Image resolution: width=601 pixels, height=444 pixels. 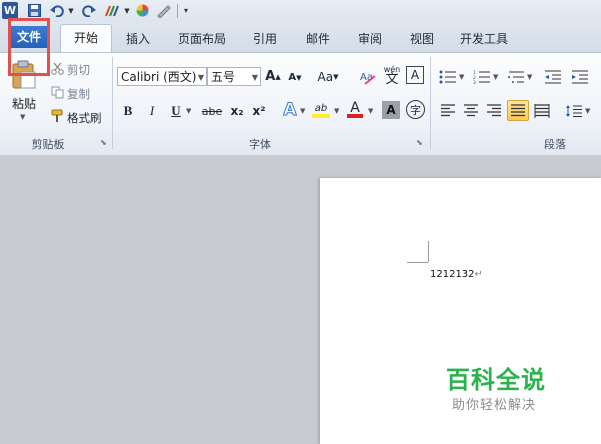 I want to click on multilevel-dropdown-icon: ▼, so click(x=529, y=77).